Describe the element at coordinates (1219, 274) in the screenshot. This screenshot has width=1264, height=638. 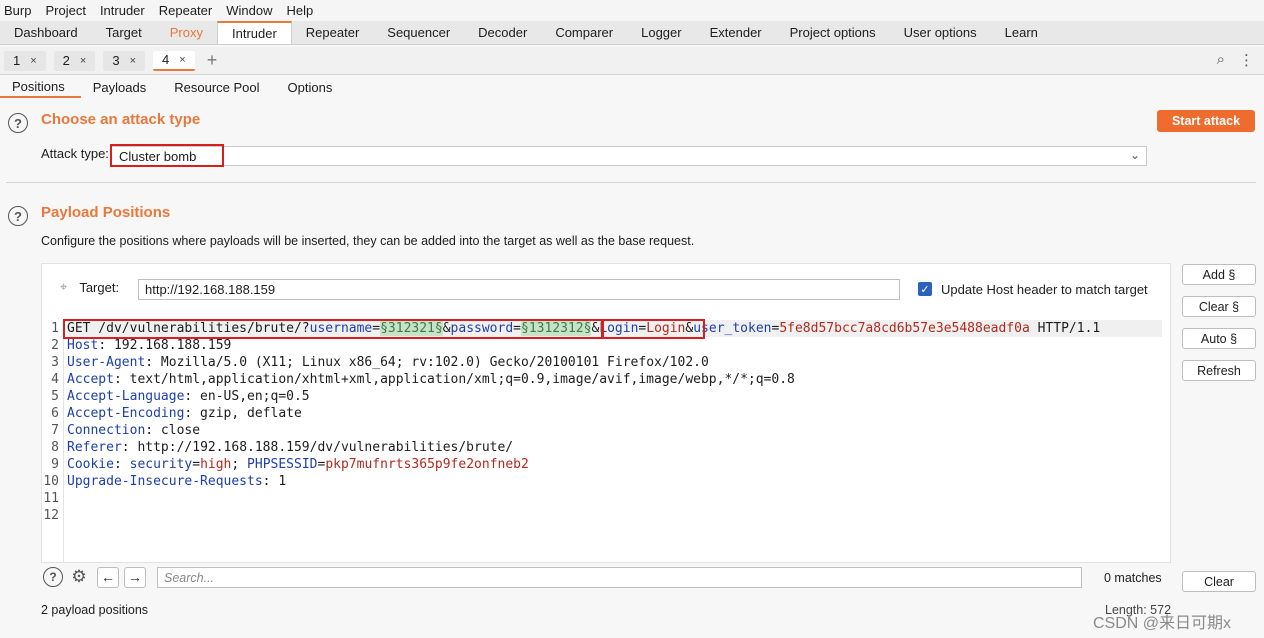
I see `add-button: Add §` at that location.